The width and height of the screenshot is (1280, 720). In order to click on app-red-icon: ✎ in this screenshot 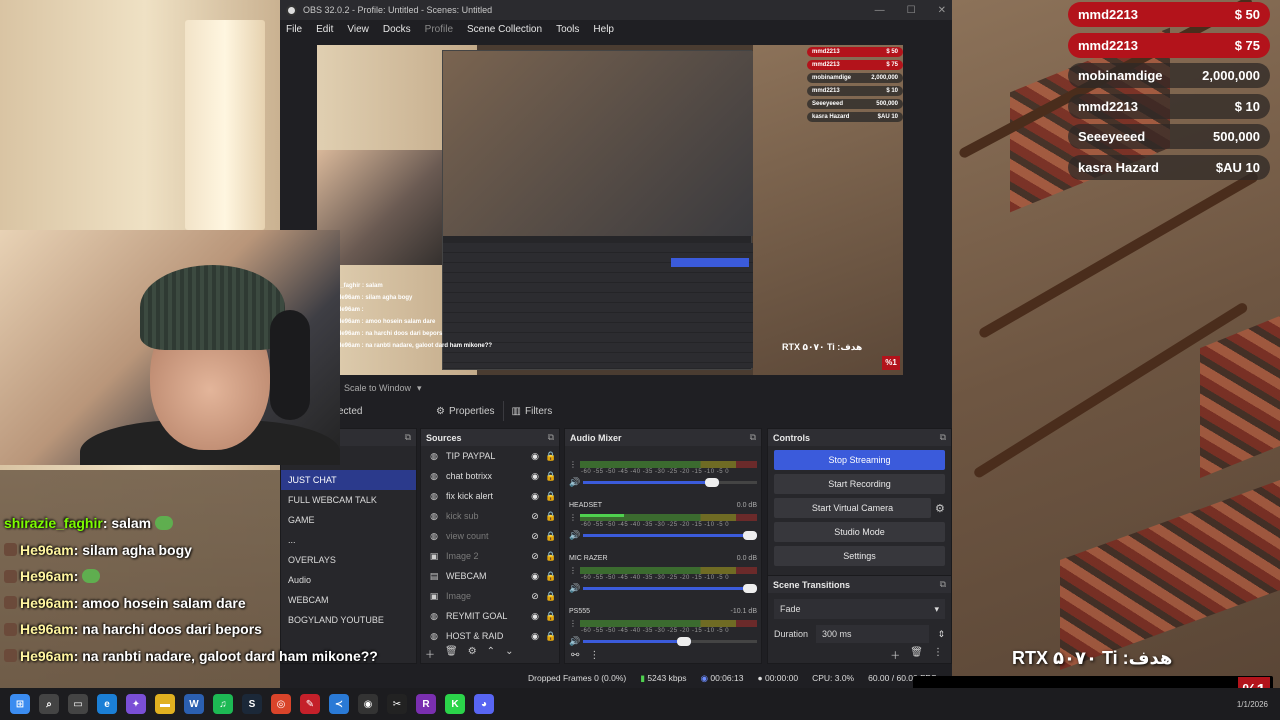, I will do `click(310, 704)`.